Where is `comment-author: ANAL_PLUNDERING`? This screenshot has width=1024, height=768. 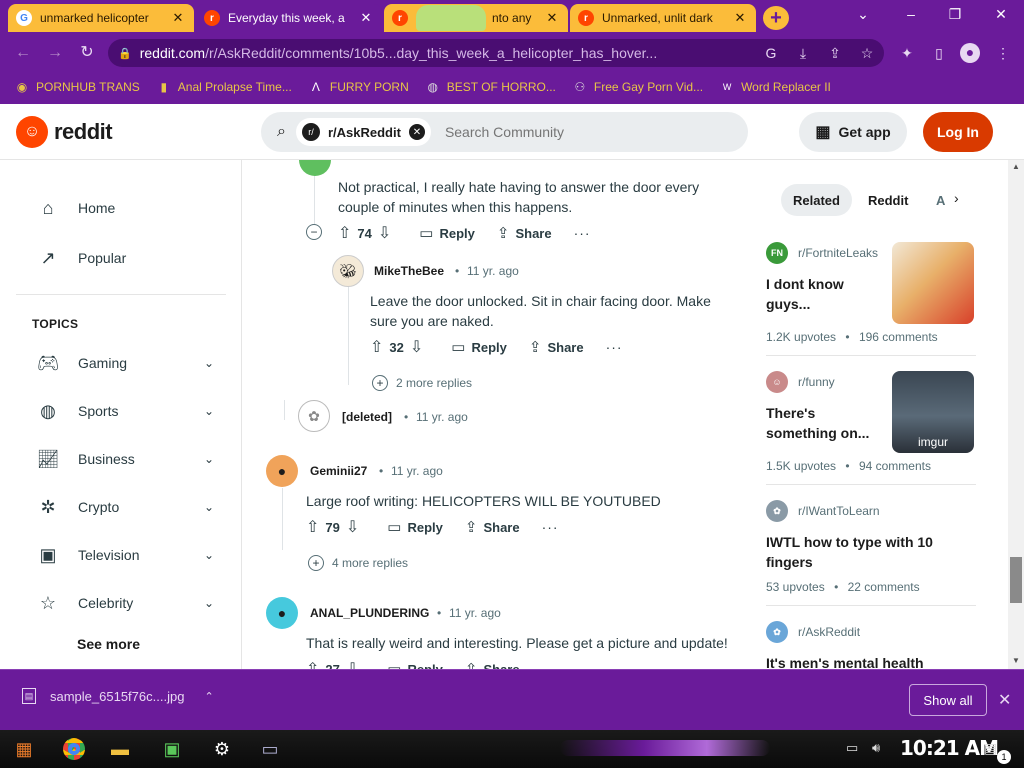
comment-author: ANAL_PLUNDERING is located at coordinates (369, 613).